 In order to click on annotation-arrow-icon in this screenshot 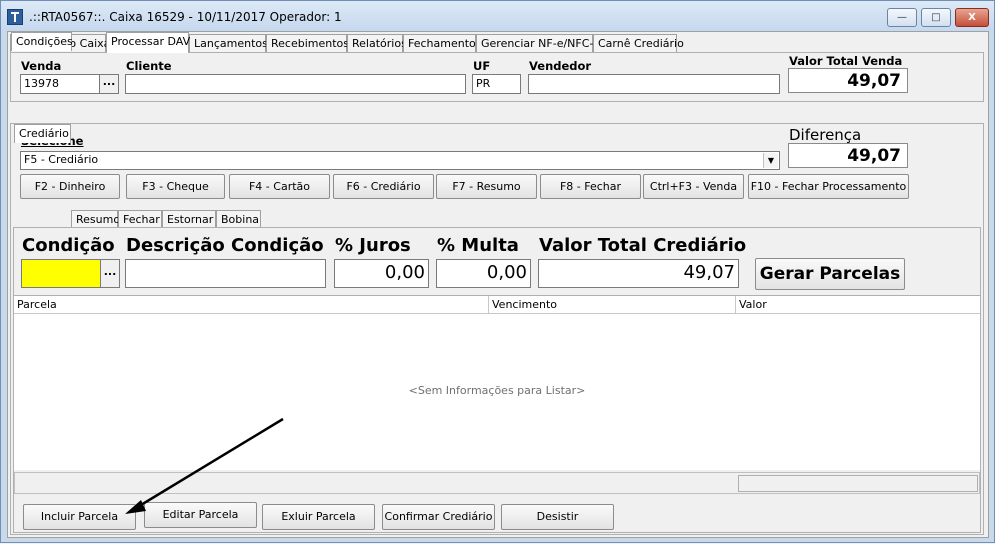, I will do `click(204, 465)`.